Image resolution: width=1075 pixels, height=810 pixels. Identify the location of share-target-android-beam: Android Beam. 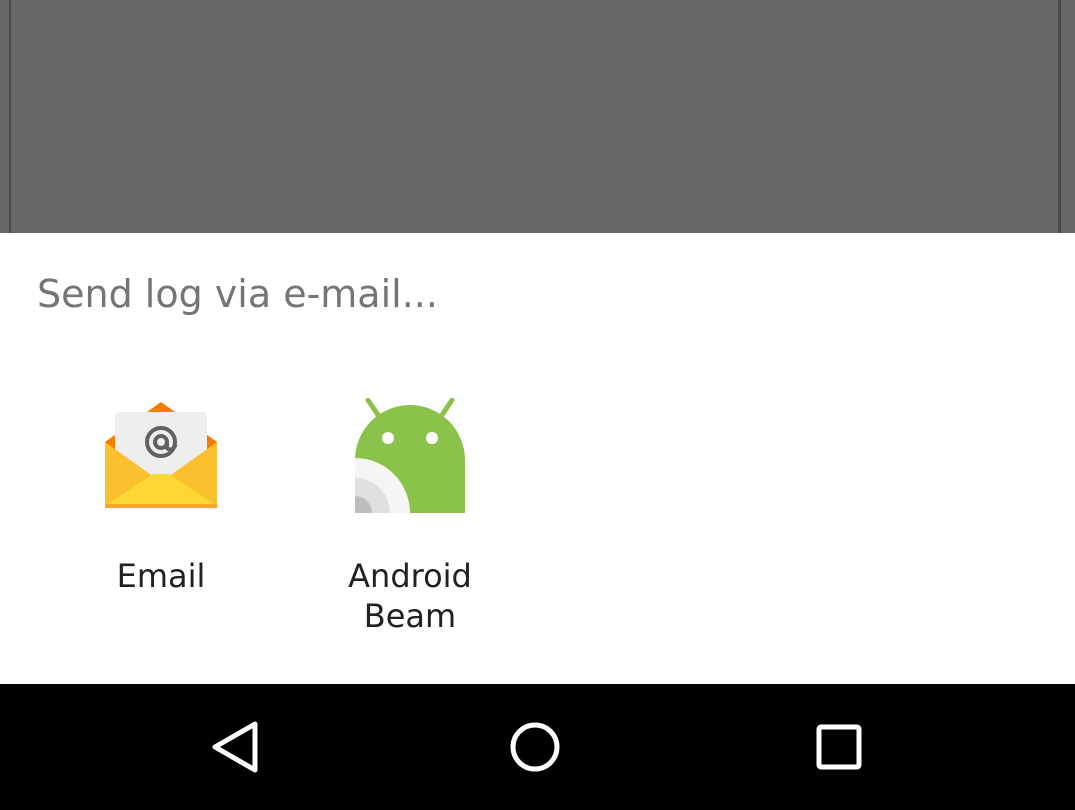
(410, 507).